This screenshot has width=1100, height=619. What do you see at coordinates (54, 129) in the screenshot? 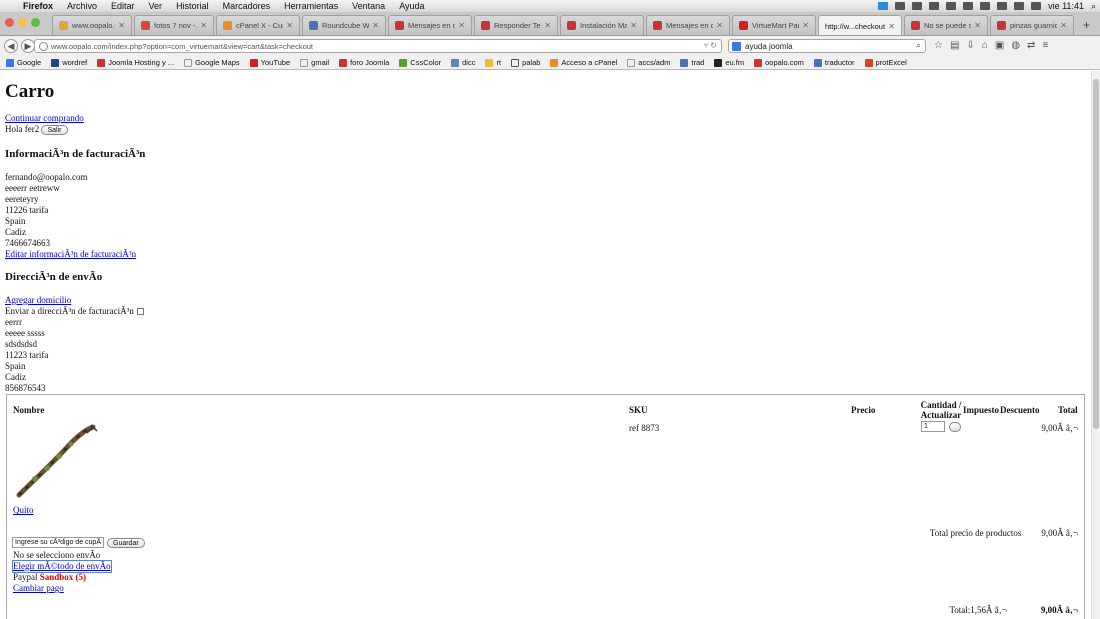
I see `logout-button: Salir` at bounding box center [54, 129].